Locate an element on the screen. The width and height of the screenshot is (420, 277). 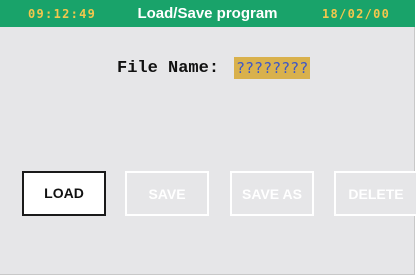
delete-button: DELETE is located at coordinates (376, 193).